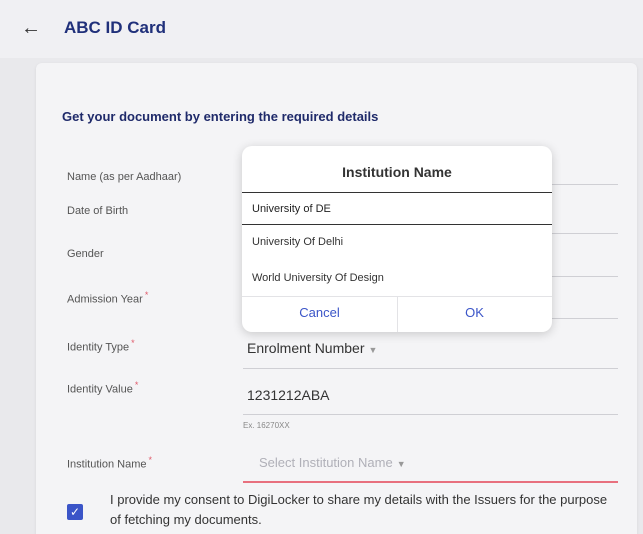 Image resolution: width=643 pixels, height=534 pixels. I want to click on institution-search-input, so click(397, 208).